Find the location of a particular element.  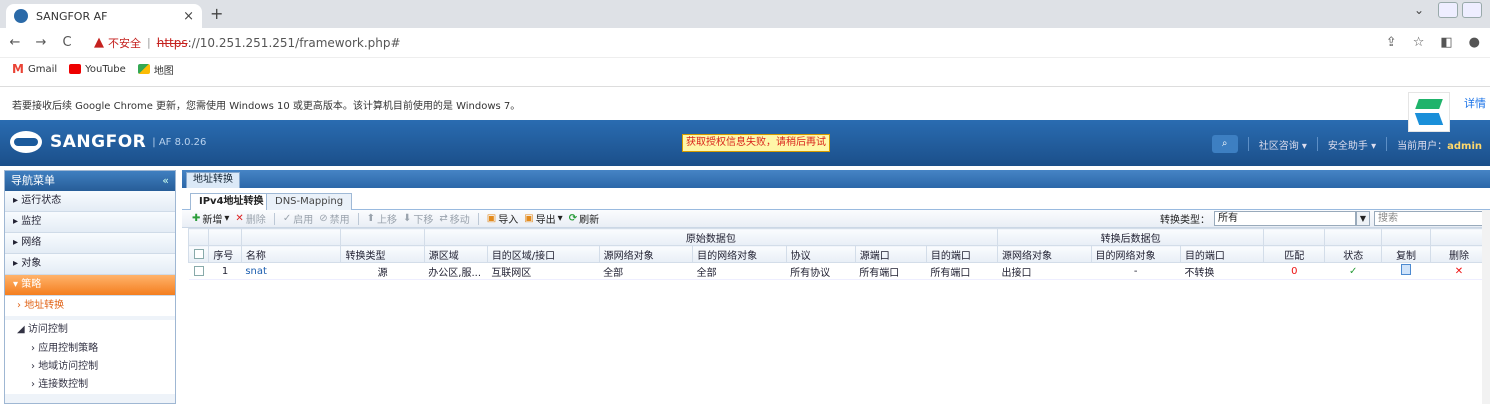

move-up-button: ⬆ 上移 is located at coordinates (382, 218).